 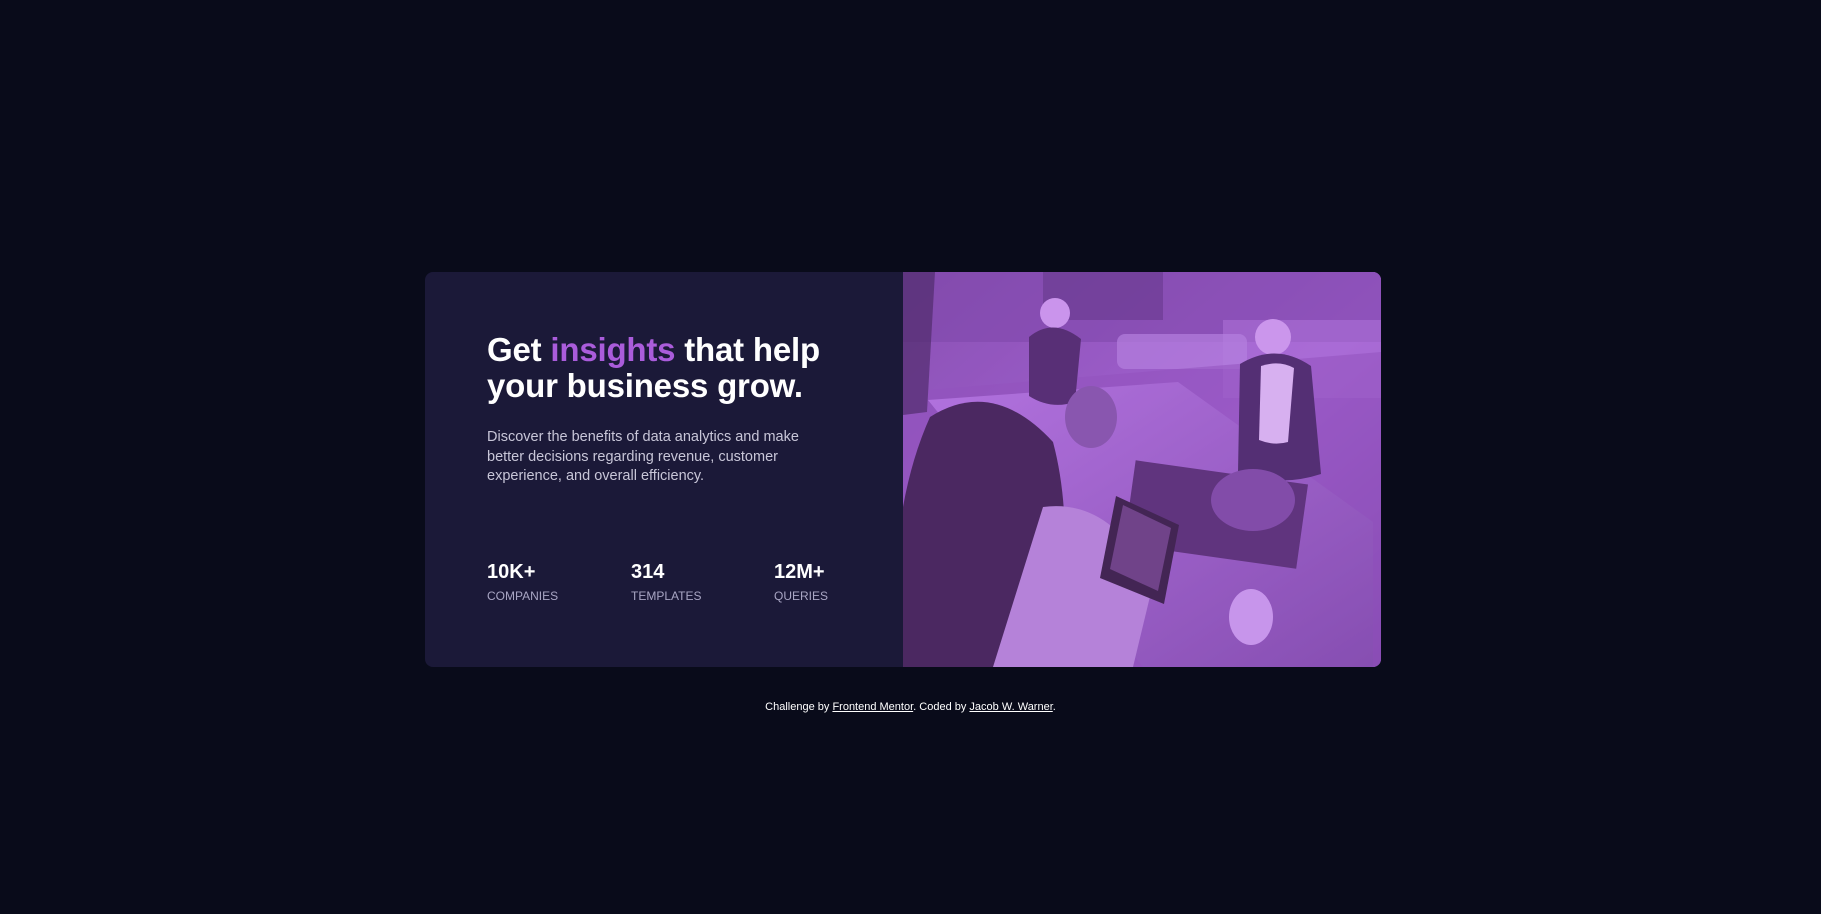 I want to click on stat-label: Companies, so click(x=523, y=596).